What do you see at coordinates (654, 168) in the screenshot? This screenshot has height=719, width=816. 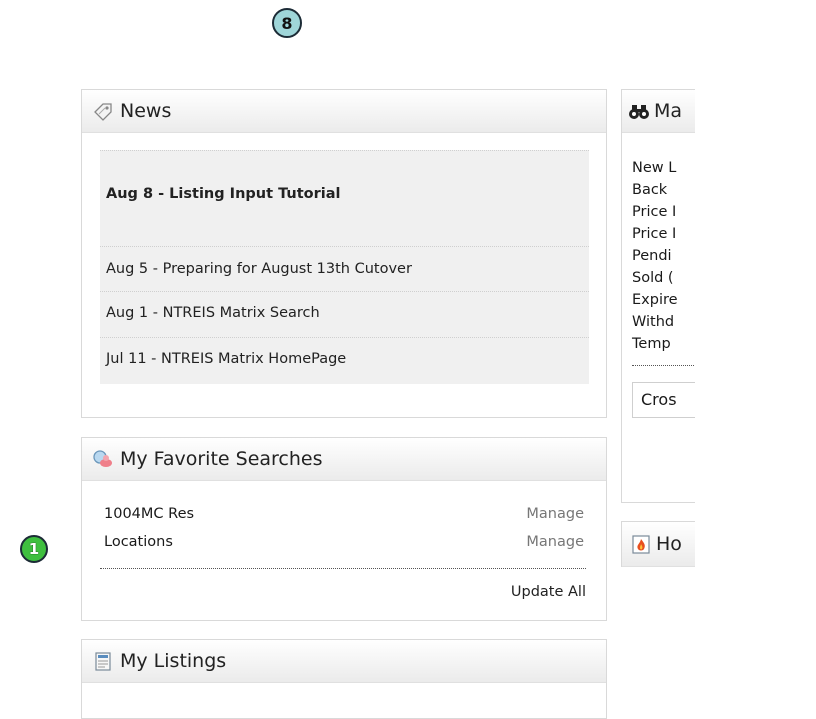 I see `market-link: New L` at bounding box center [654, 168].